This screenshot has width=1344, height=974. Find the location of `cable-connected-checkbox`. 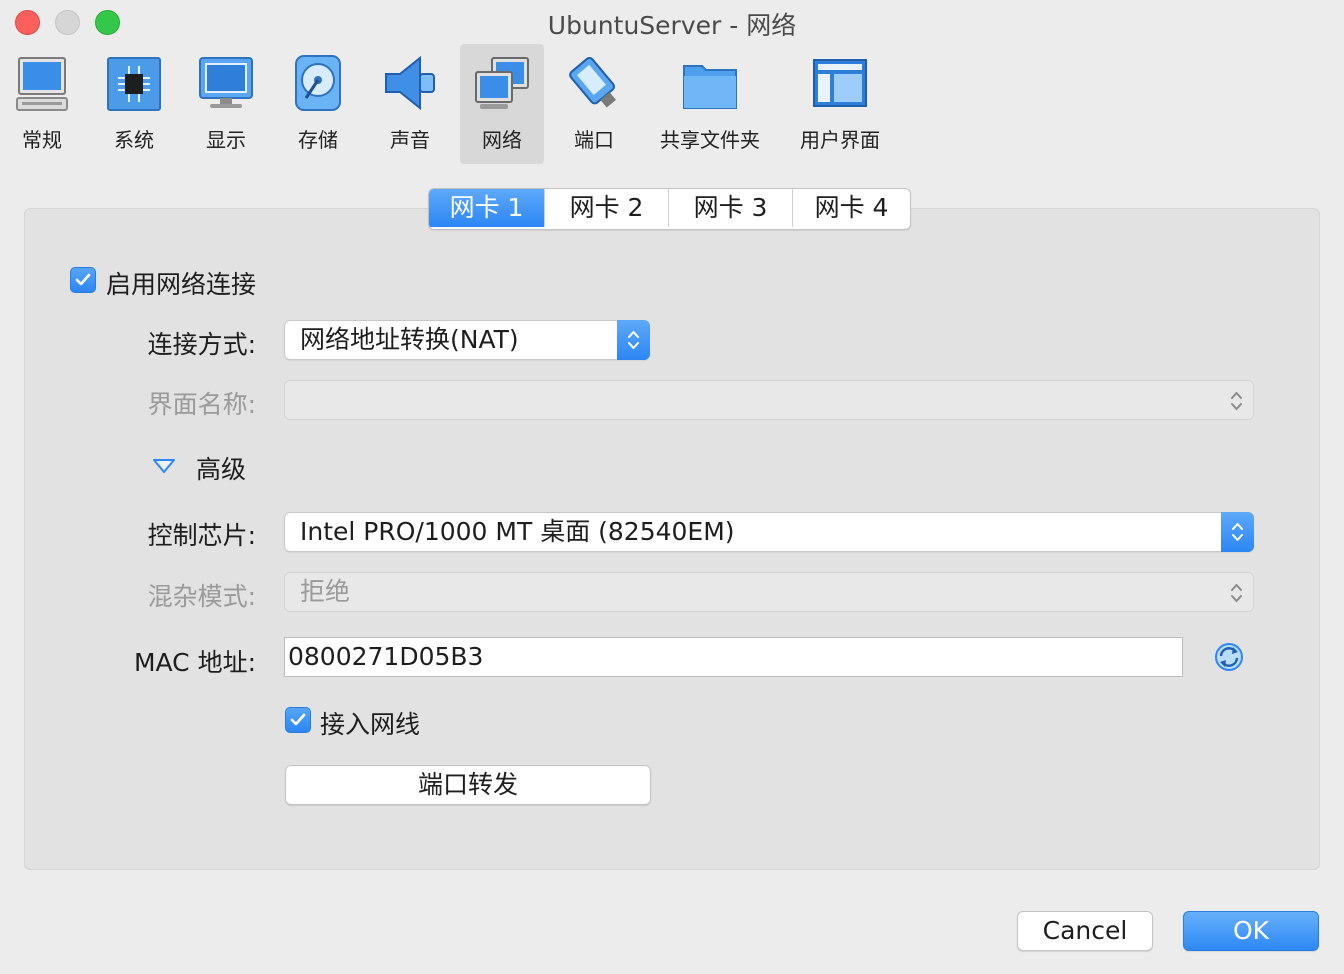

cable-connected-checkbox is located at coordinates (298, 720).